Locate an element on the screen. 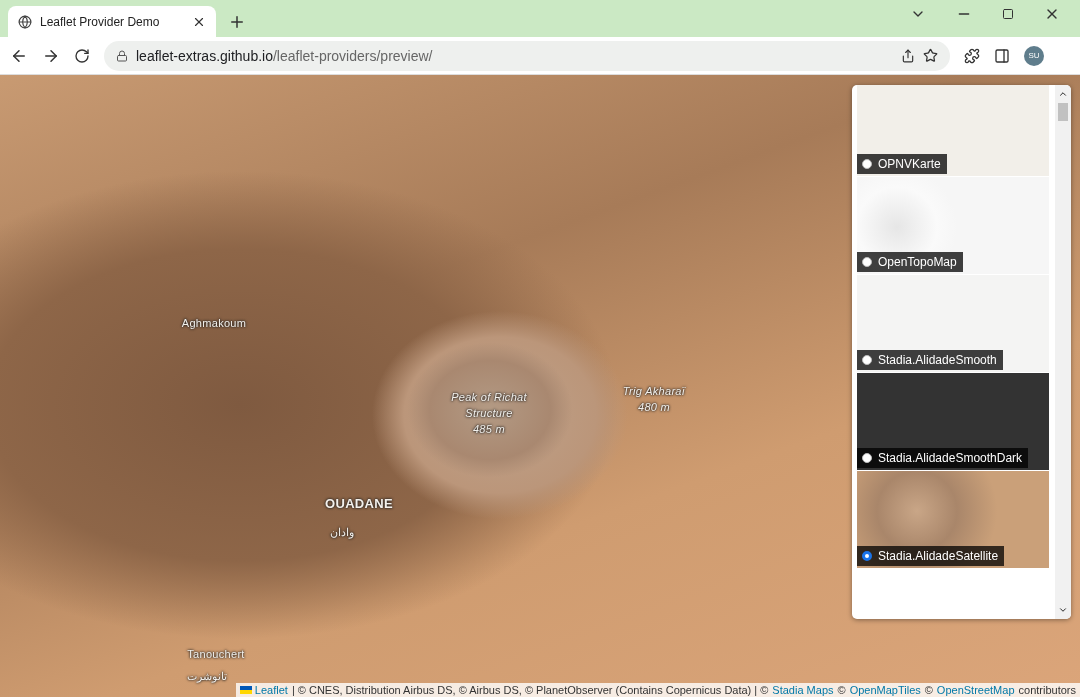  attribution-link: Stadia Maps is located at coordinates (803, 690).